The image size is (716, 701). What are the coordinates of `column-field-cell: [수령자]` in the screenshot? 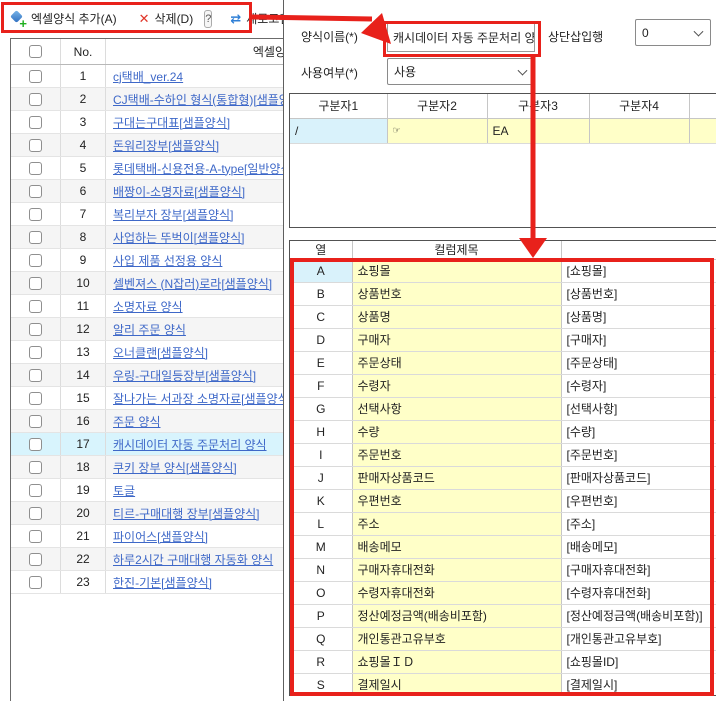 It's located at (638, 386).